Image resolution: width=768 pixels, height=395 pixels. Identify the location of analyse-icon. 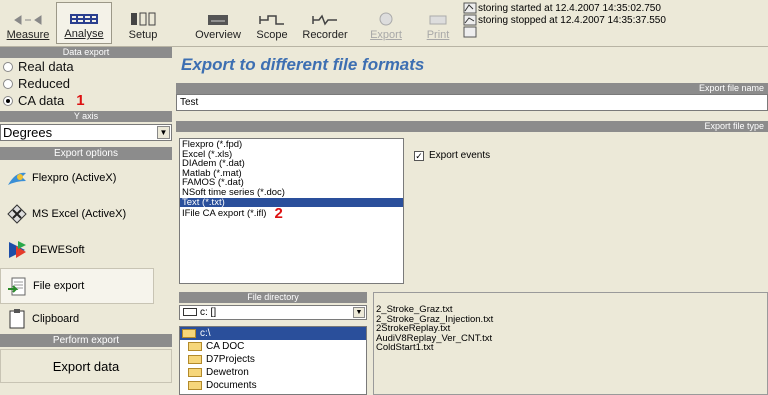
(84, 19).